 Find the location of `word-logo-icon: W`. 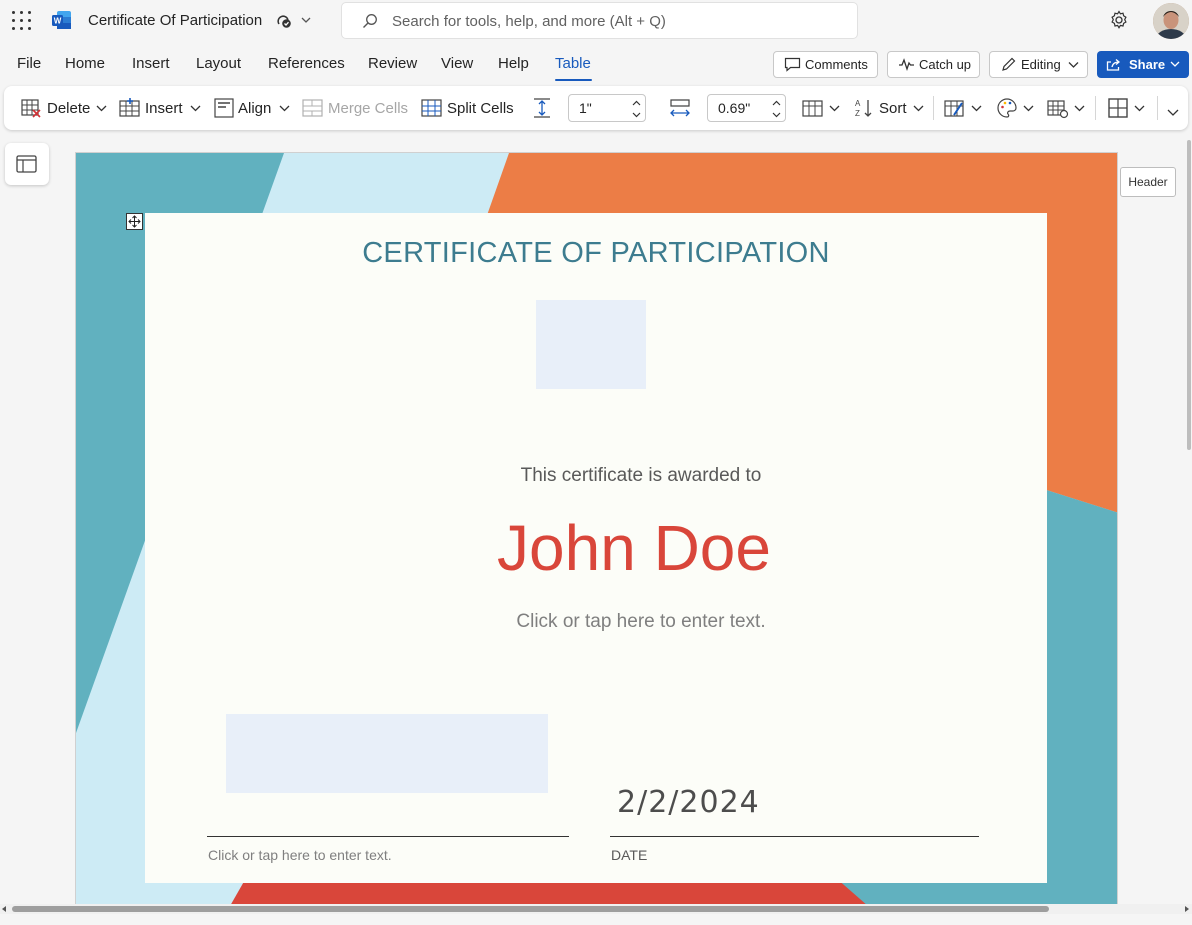

word-logo-icon: W is located at coordinates (61, 20).